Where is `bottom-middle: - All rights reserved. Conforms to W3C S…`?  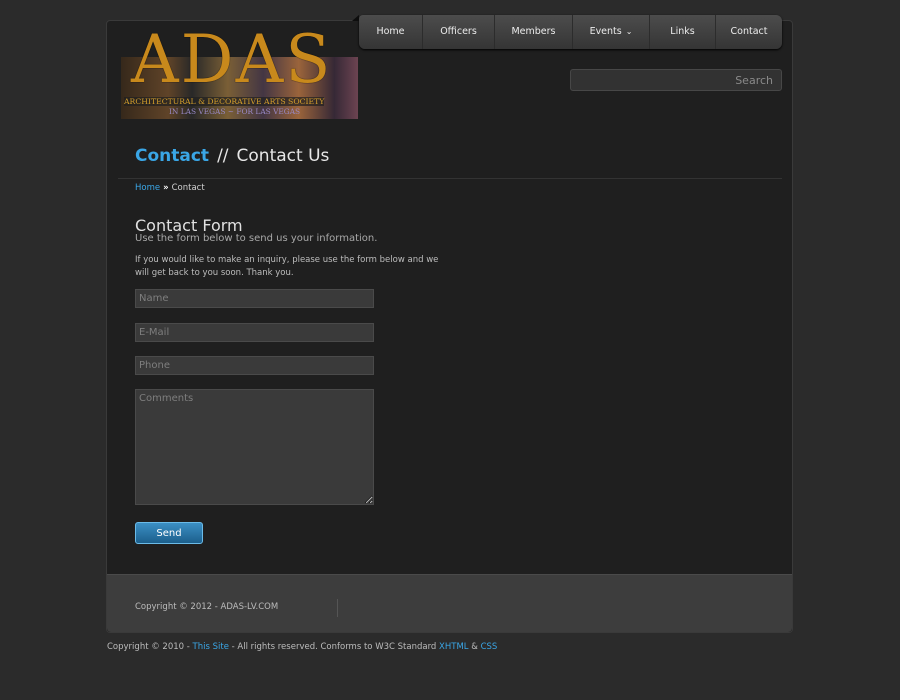 bottom-middle: - All rights reserved. Conforms to W3C S… is located at coordinates (334, 647).